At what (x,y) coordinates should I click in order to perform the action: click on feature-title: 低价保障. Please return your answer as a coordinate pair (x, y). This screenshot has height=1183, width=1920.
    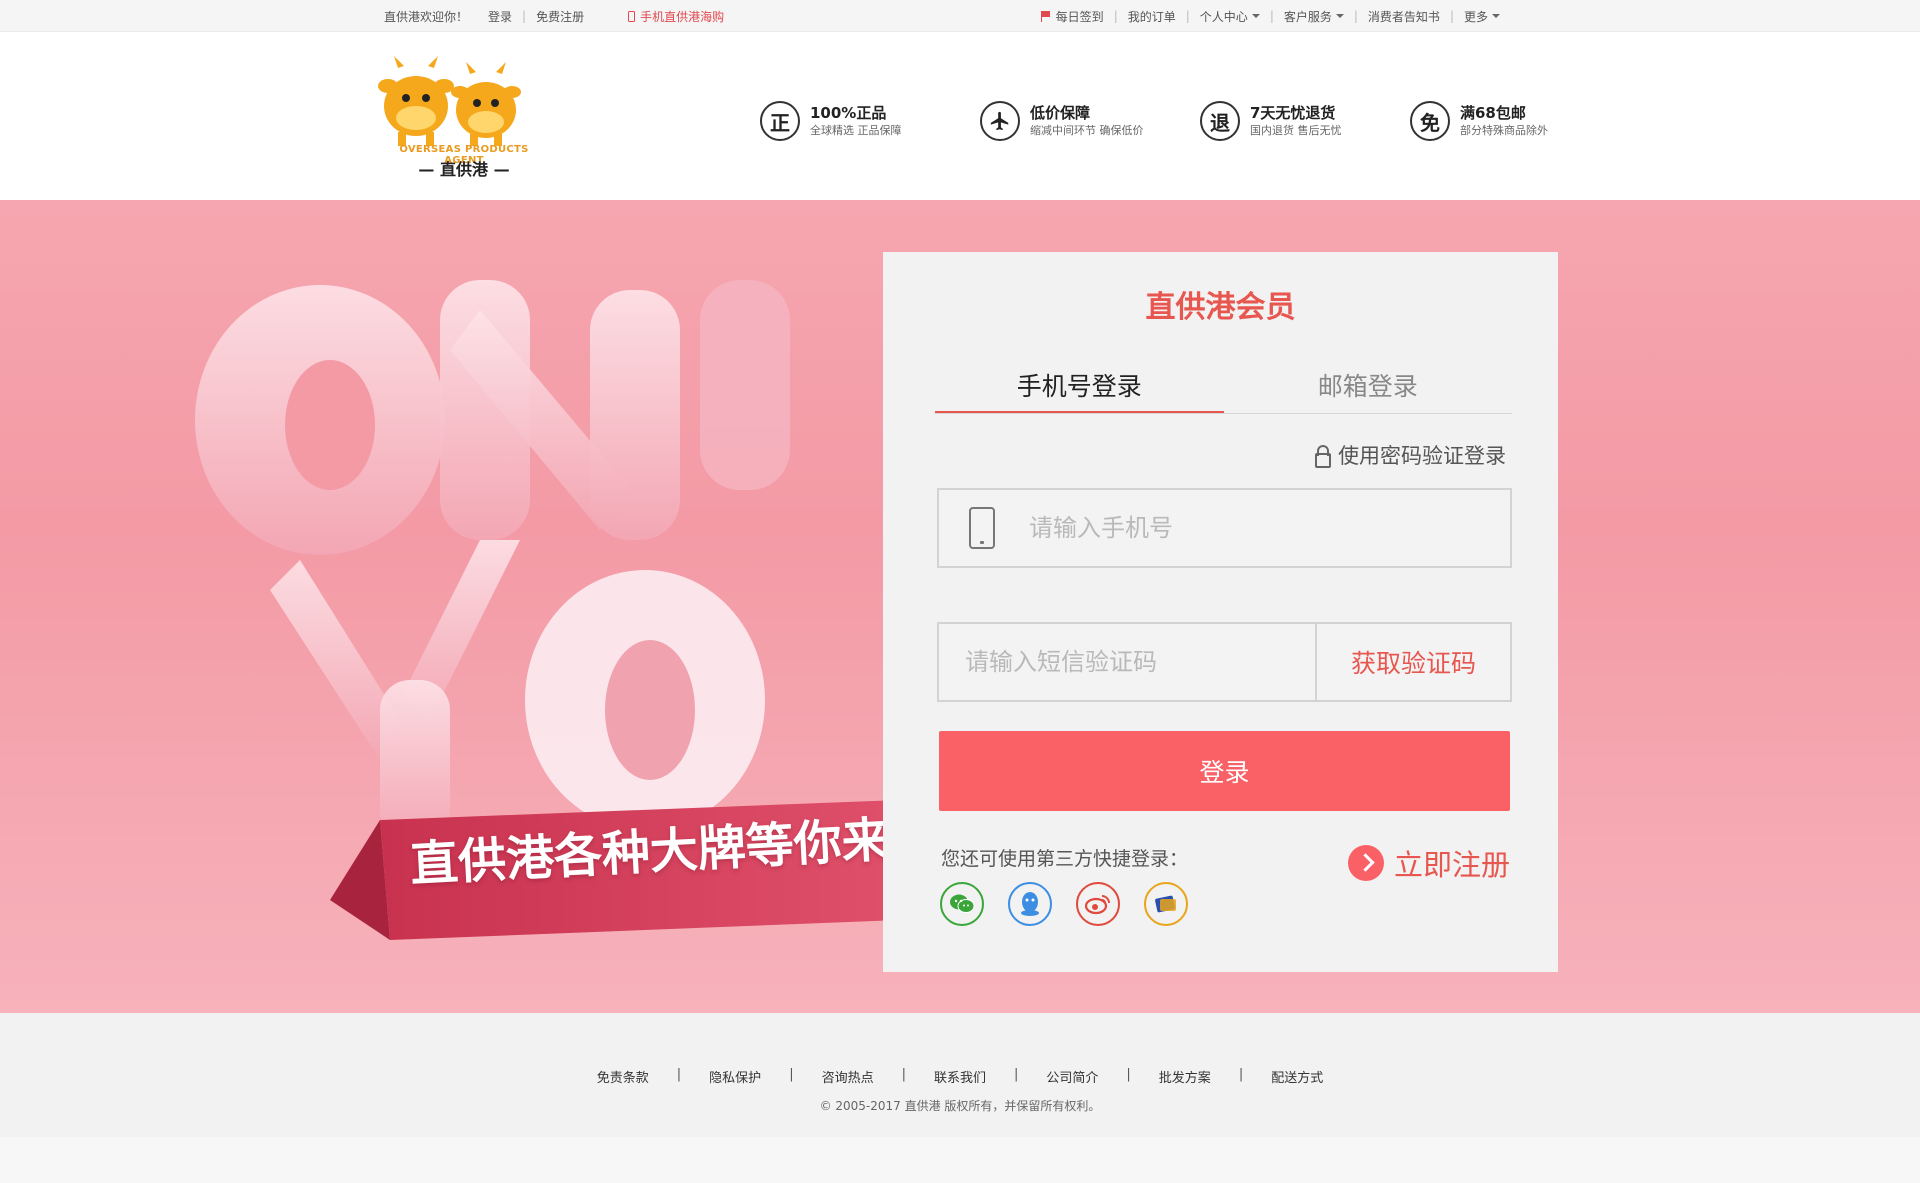
    Looking at the image, I should click on (1060, 113).